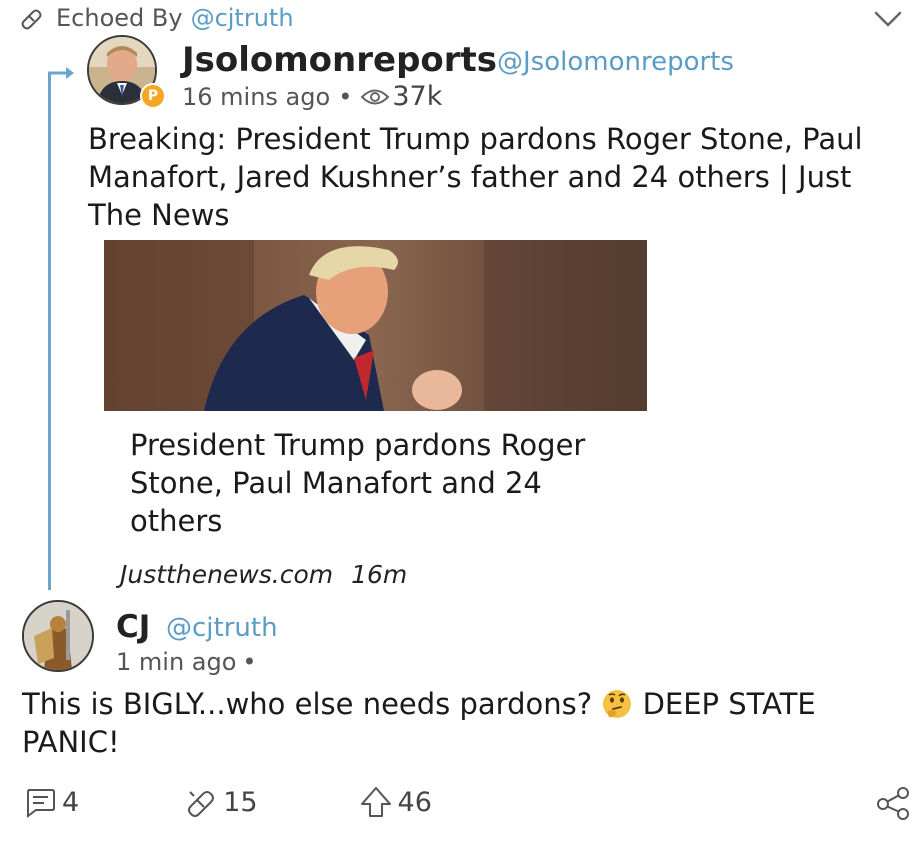  I want to click on post-meta: 1 min ago •, so click(186, 662).